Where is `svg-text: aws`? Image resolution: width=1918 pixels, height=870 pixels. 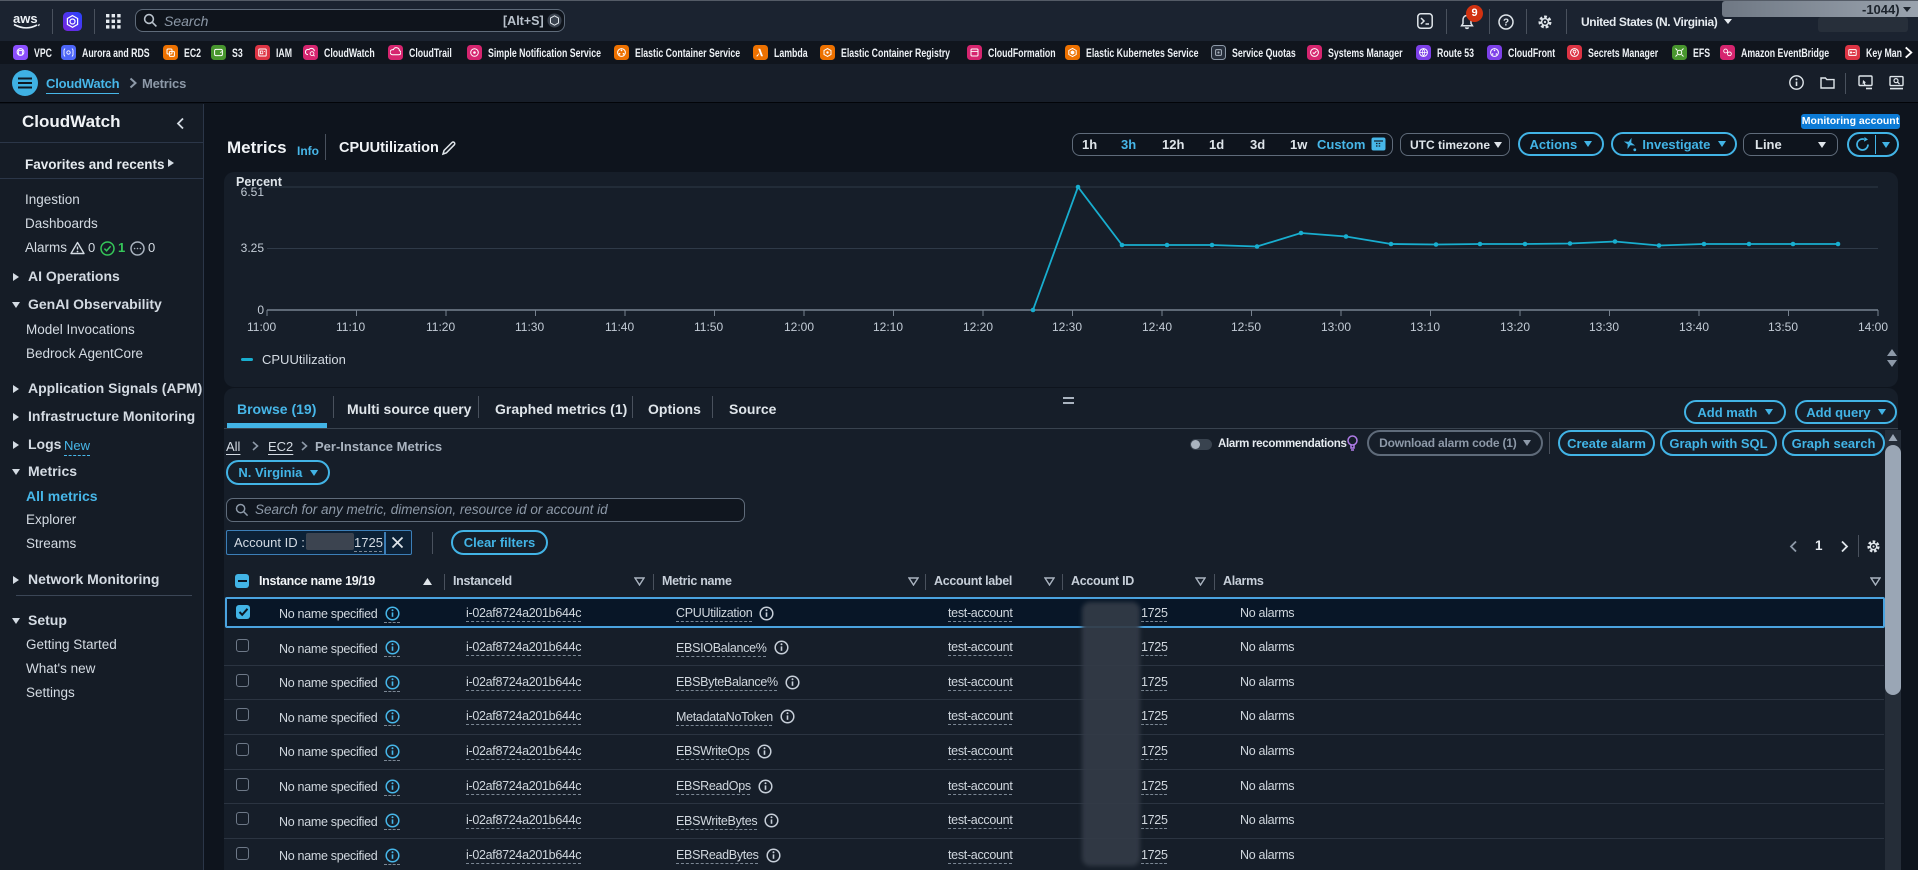 svg-text: aws is located at coordinates (25, 18).